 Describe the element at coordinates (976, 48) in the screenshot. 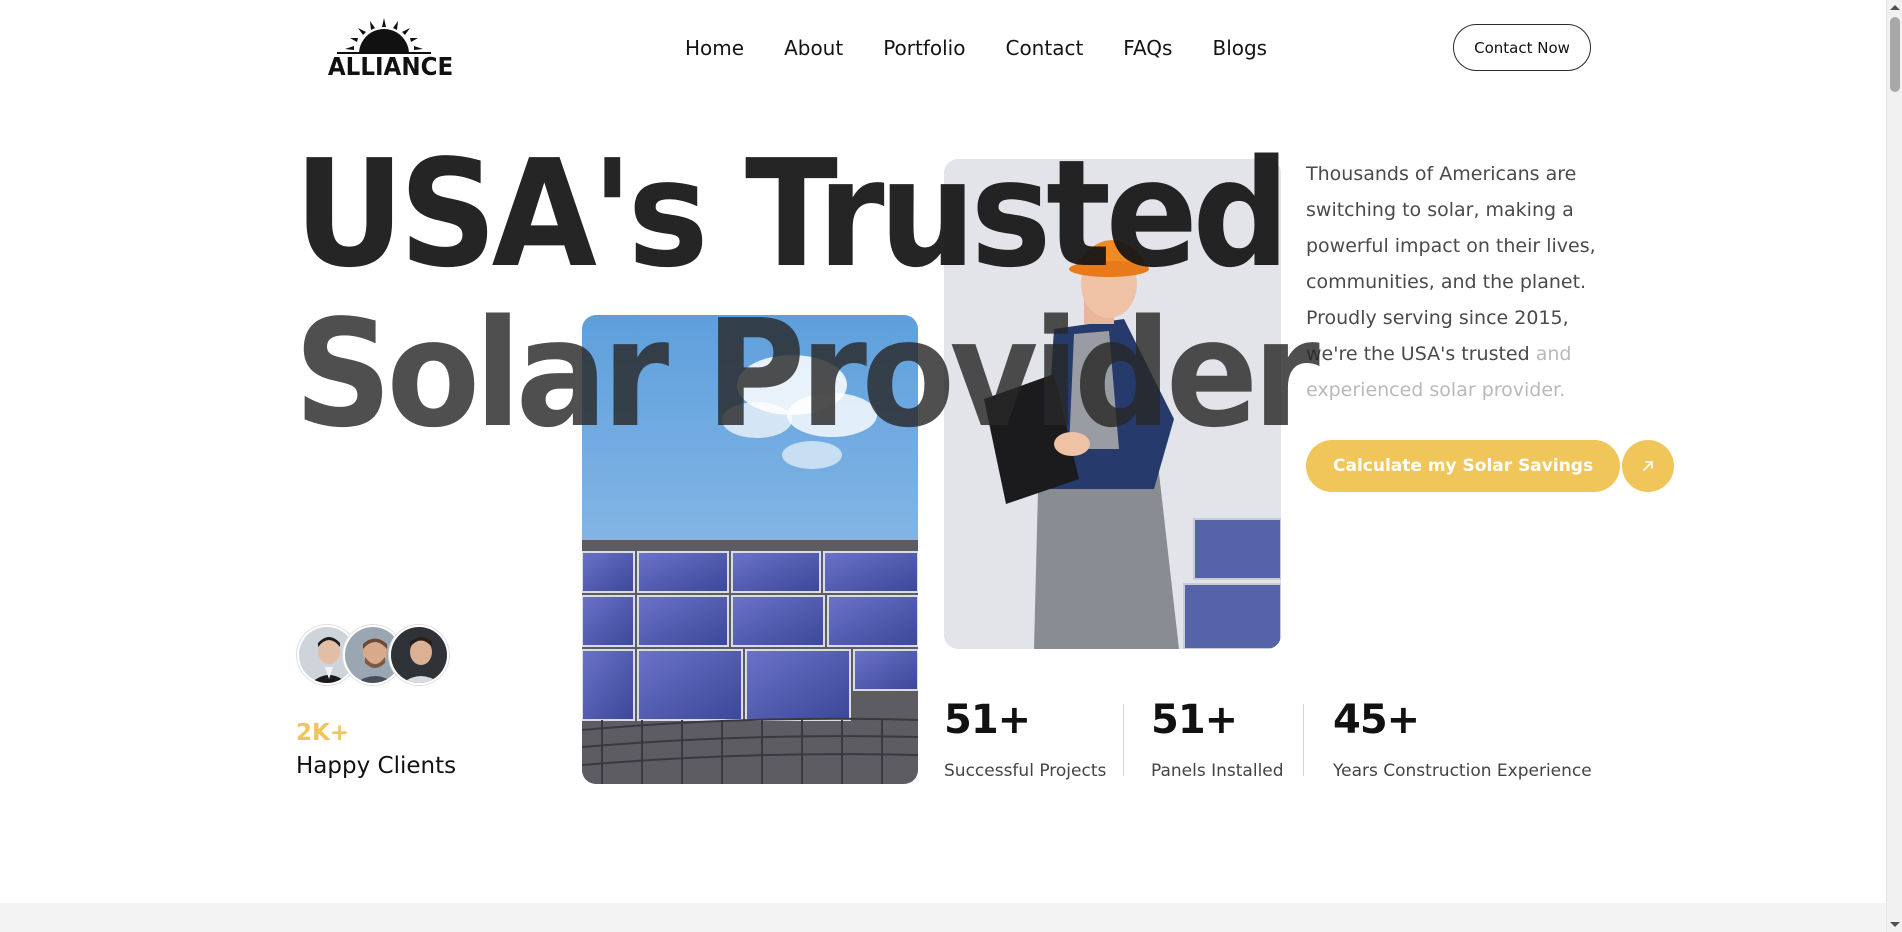

I see `main-nav: Home About Portfolio Contact FAQs Blogs` at that location.